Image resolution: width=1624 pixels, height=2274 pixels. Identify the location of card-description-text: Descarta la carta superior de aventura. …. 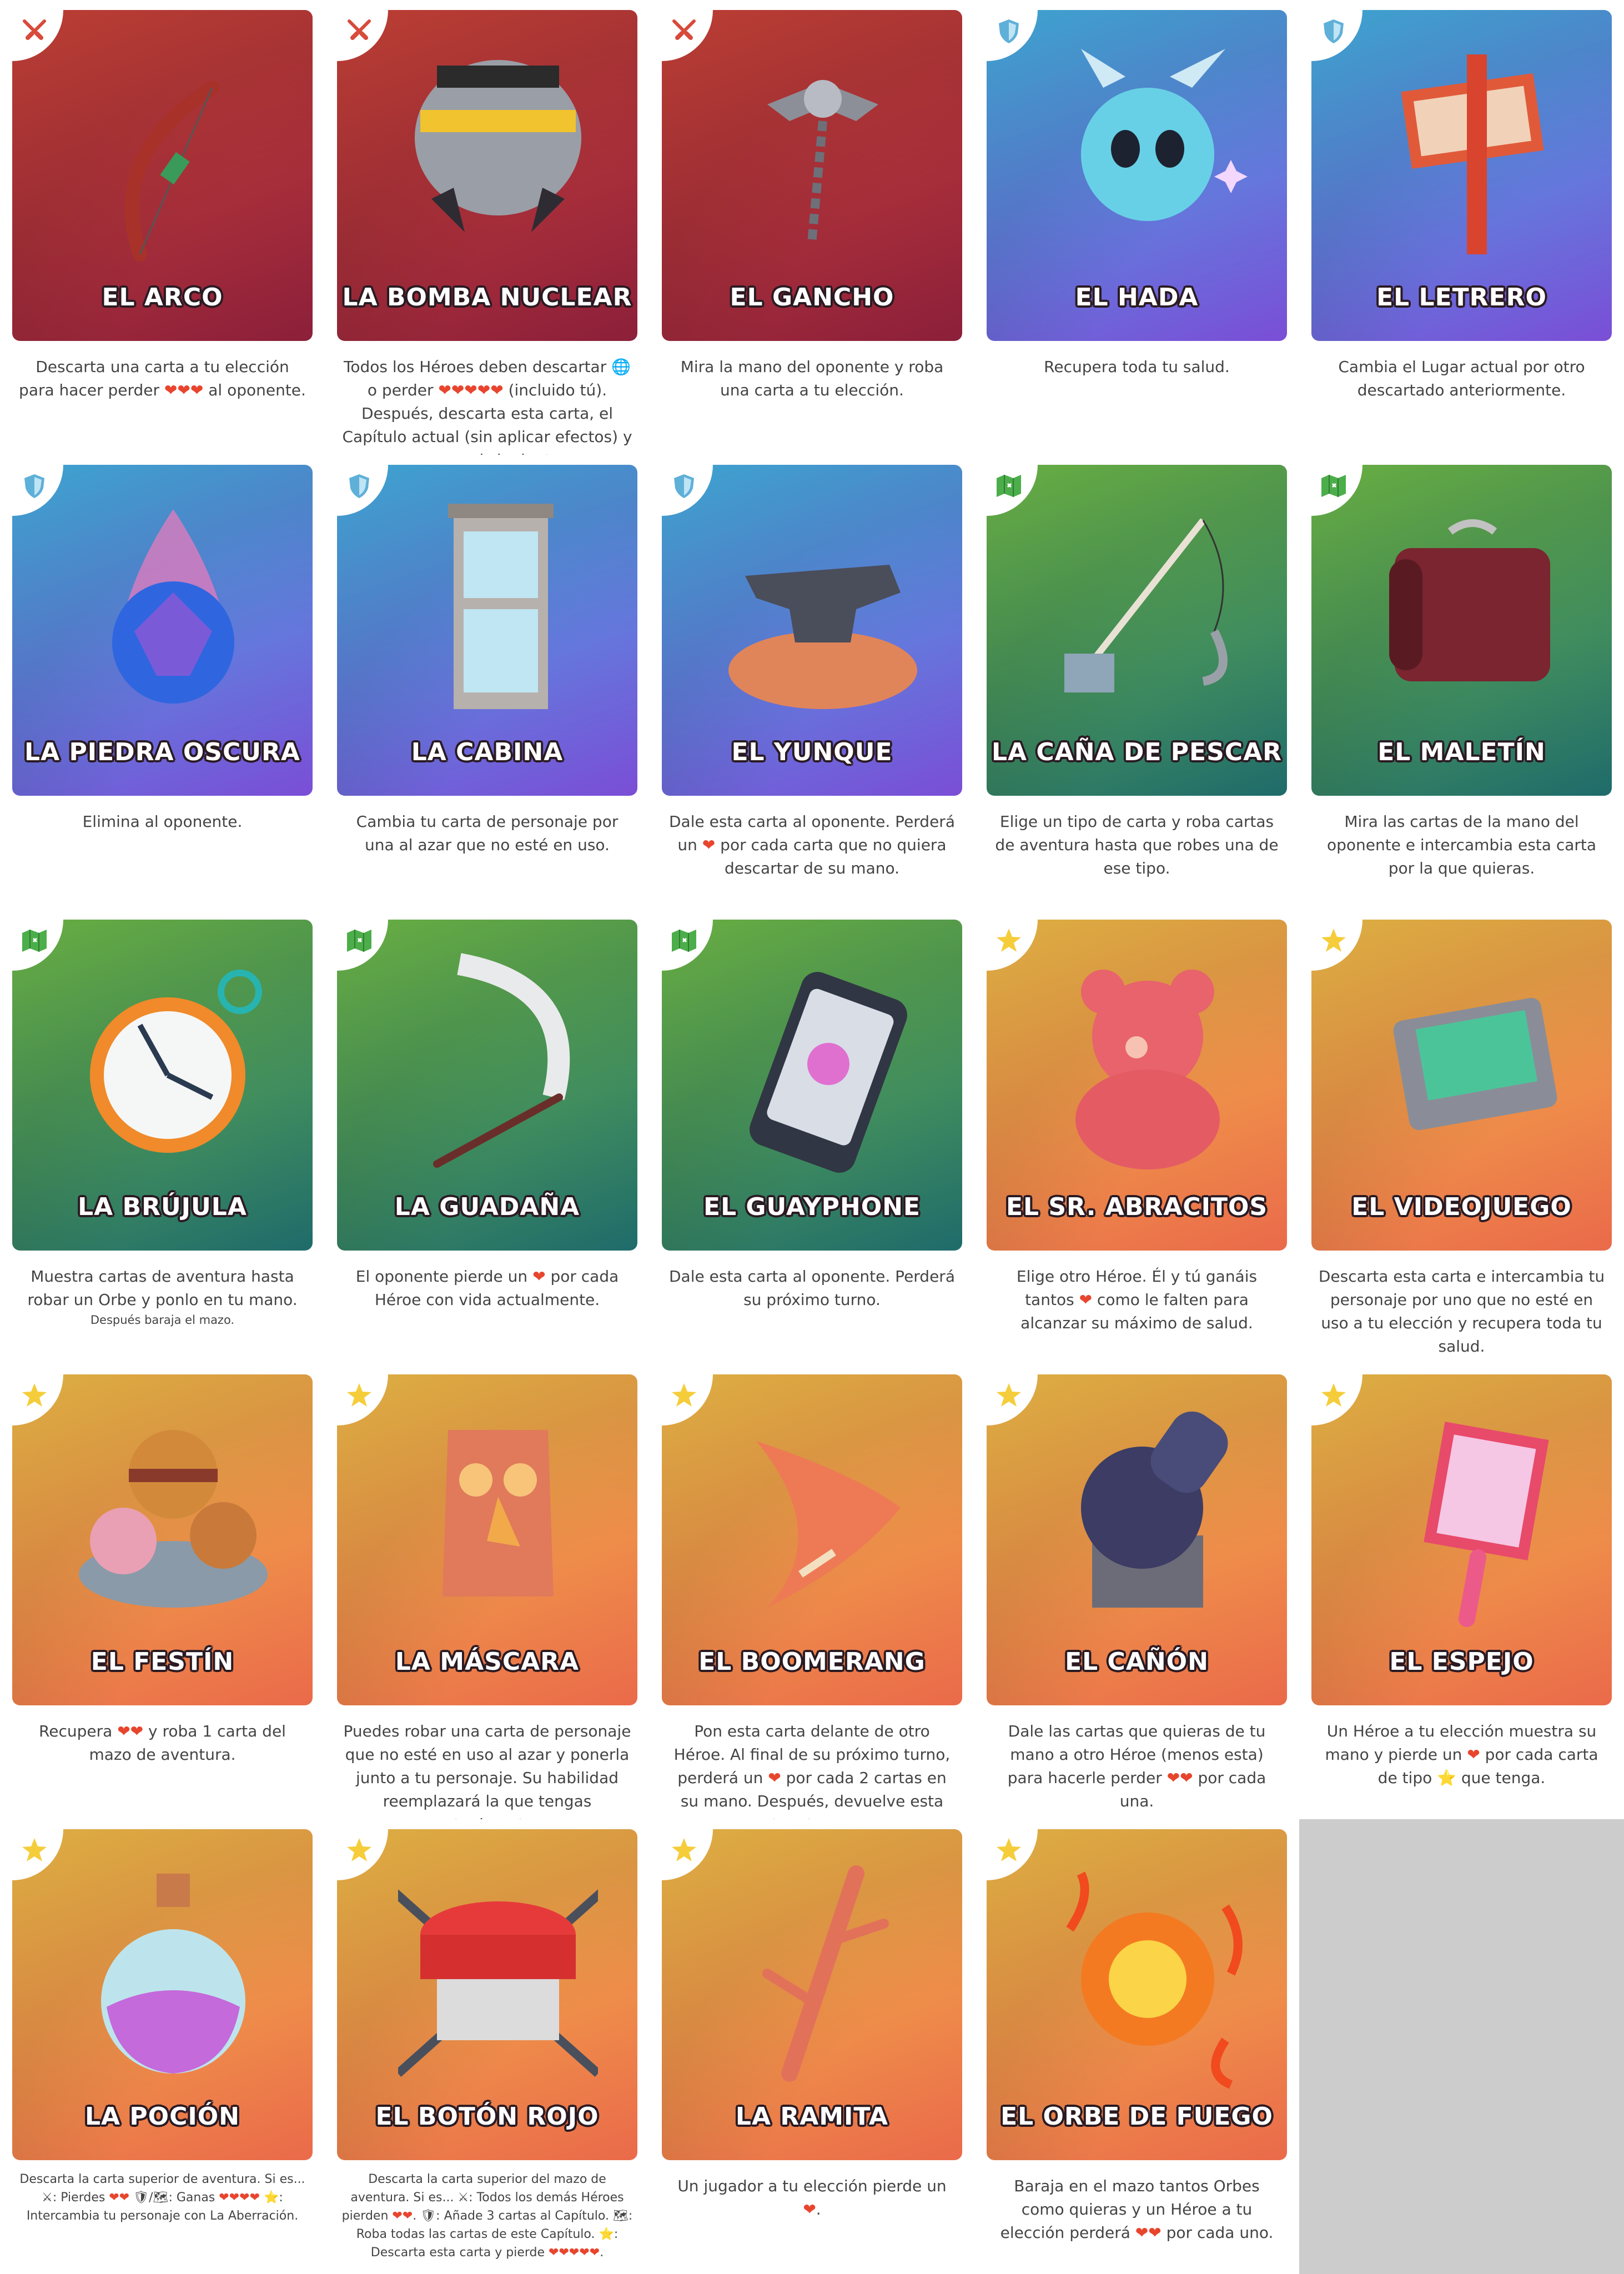
(162, 2197).